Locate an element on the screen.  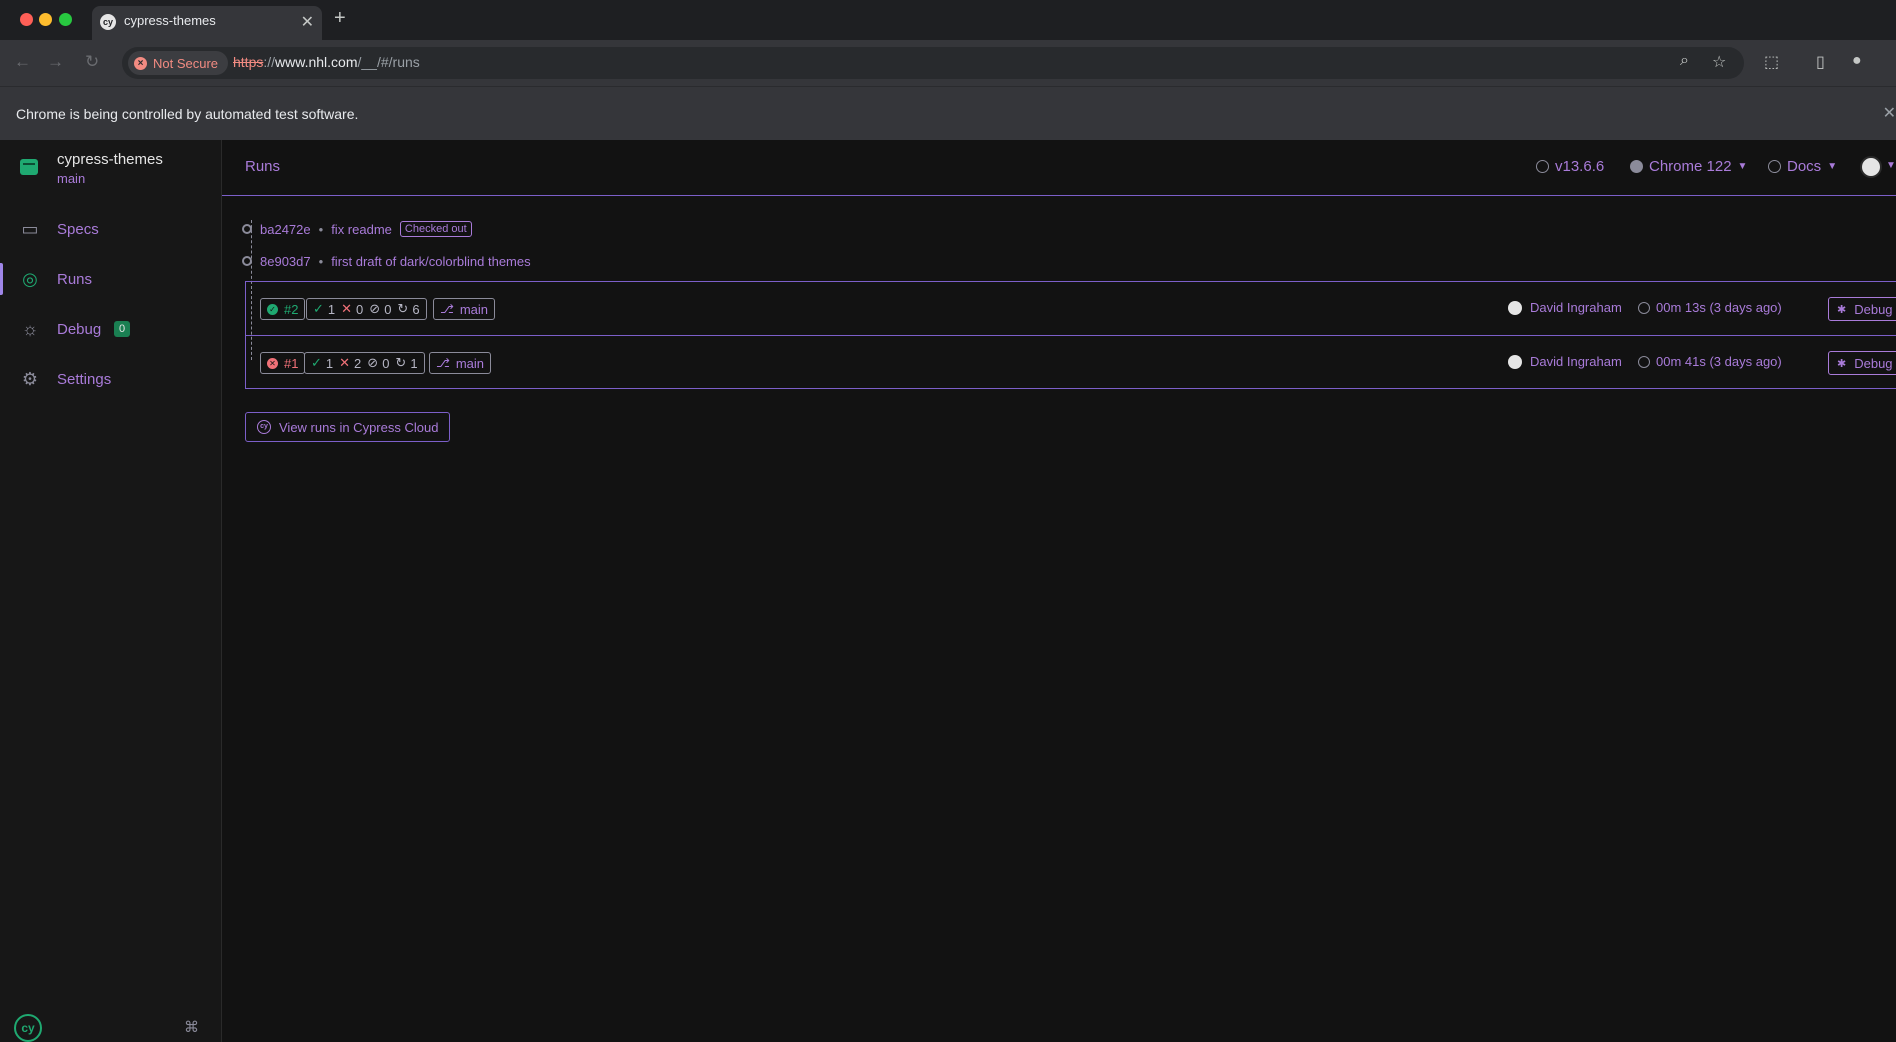
browser-tab: cy cypress-themes ✕ is located at coordinates (207, 23).